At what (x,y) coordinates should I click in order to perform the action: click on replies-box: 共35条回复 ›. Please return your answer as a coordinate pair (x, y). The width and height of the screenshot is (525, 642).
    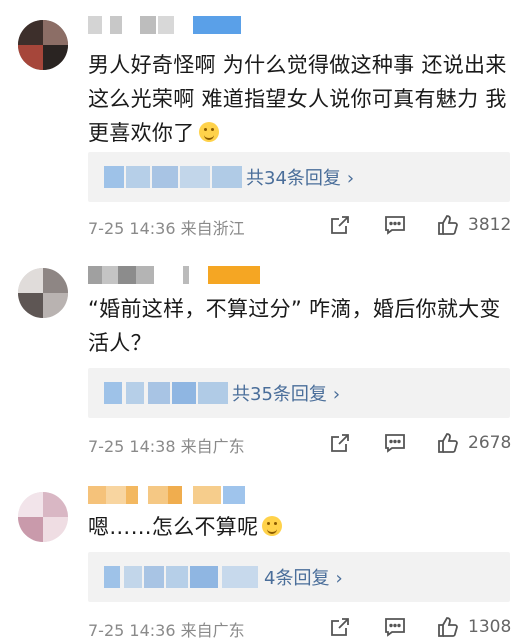
    Looking at the image, I should click on (299, 393).